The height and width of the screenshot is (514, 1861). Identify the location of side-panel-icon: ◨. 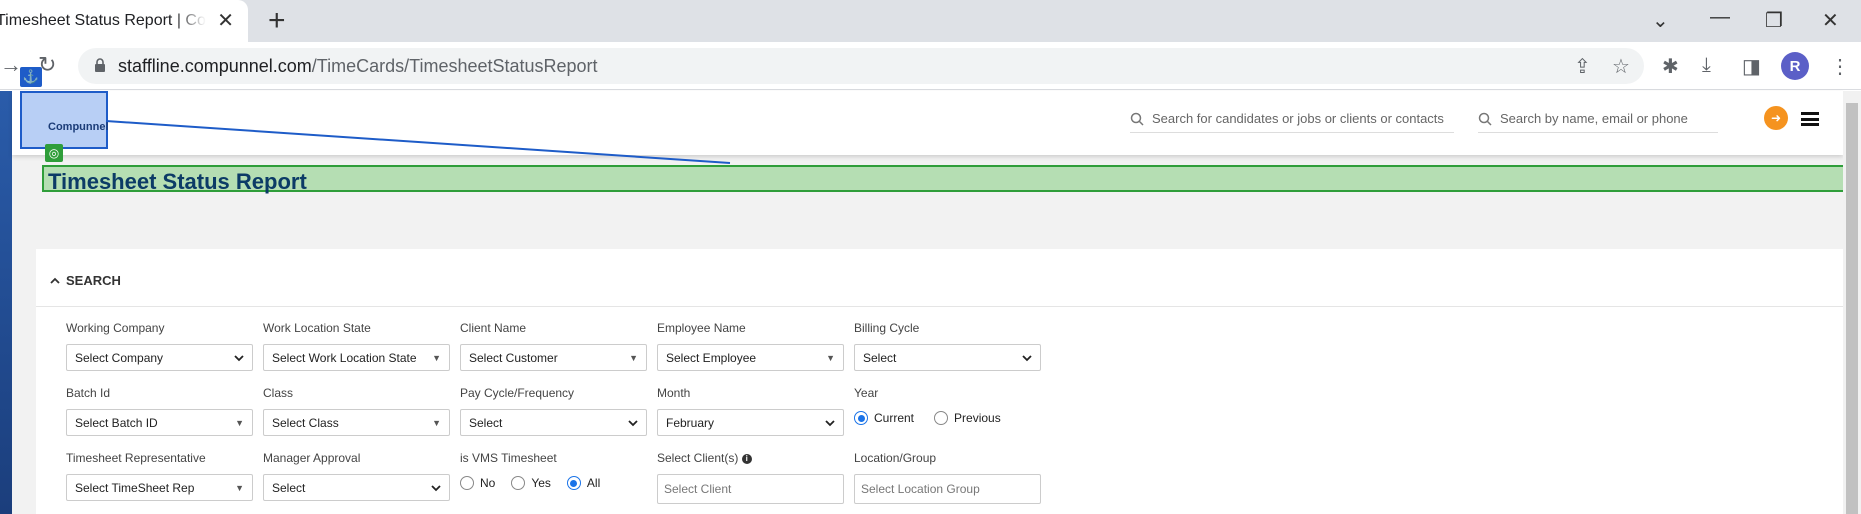
(1751, 66).